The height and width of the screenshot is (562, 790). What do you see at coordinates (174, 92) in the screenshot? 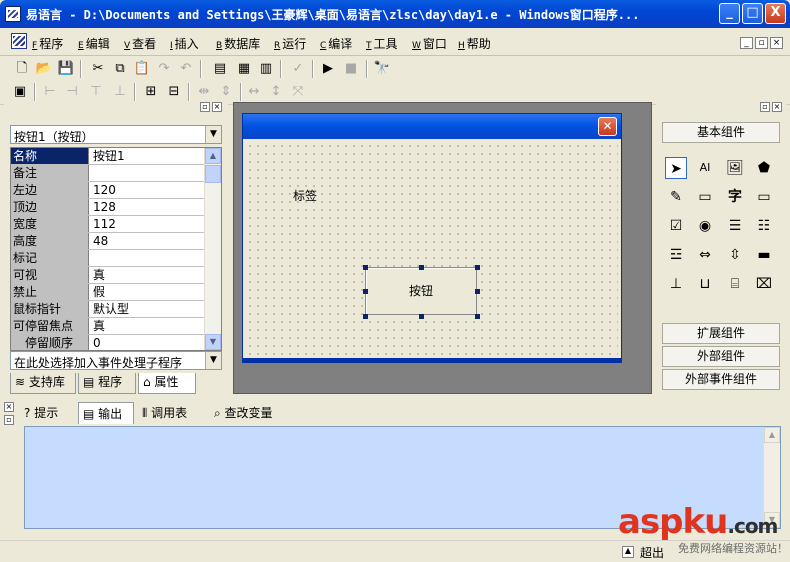
I see `center-vertical-icon: ⊟` at bounding box center [174, 92].